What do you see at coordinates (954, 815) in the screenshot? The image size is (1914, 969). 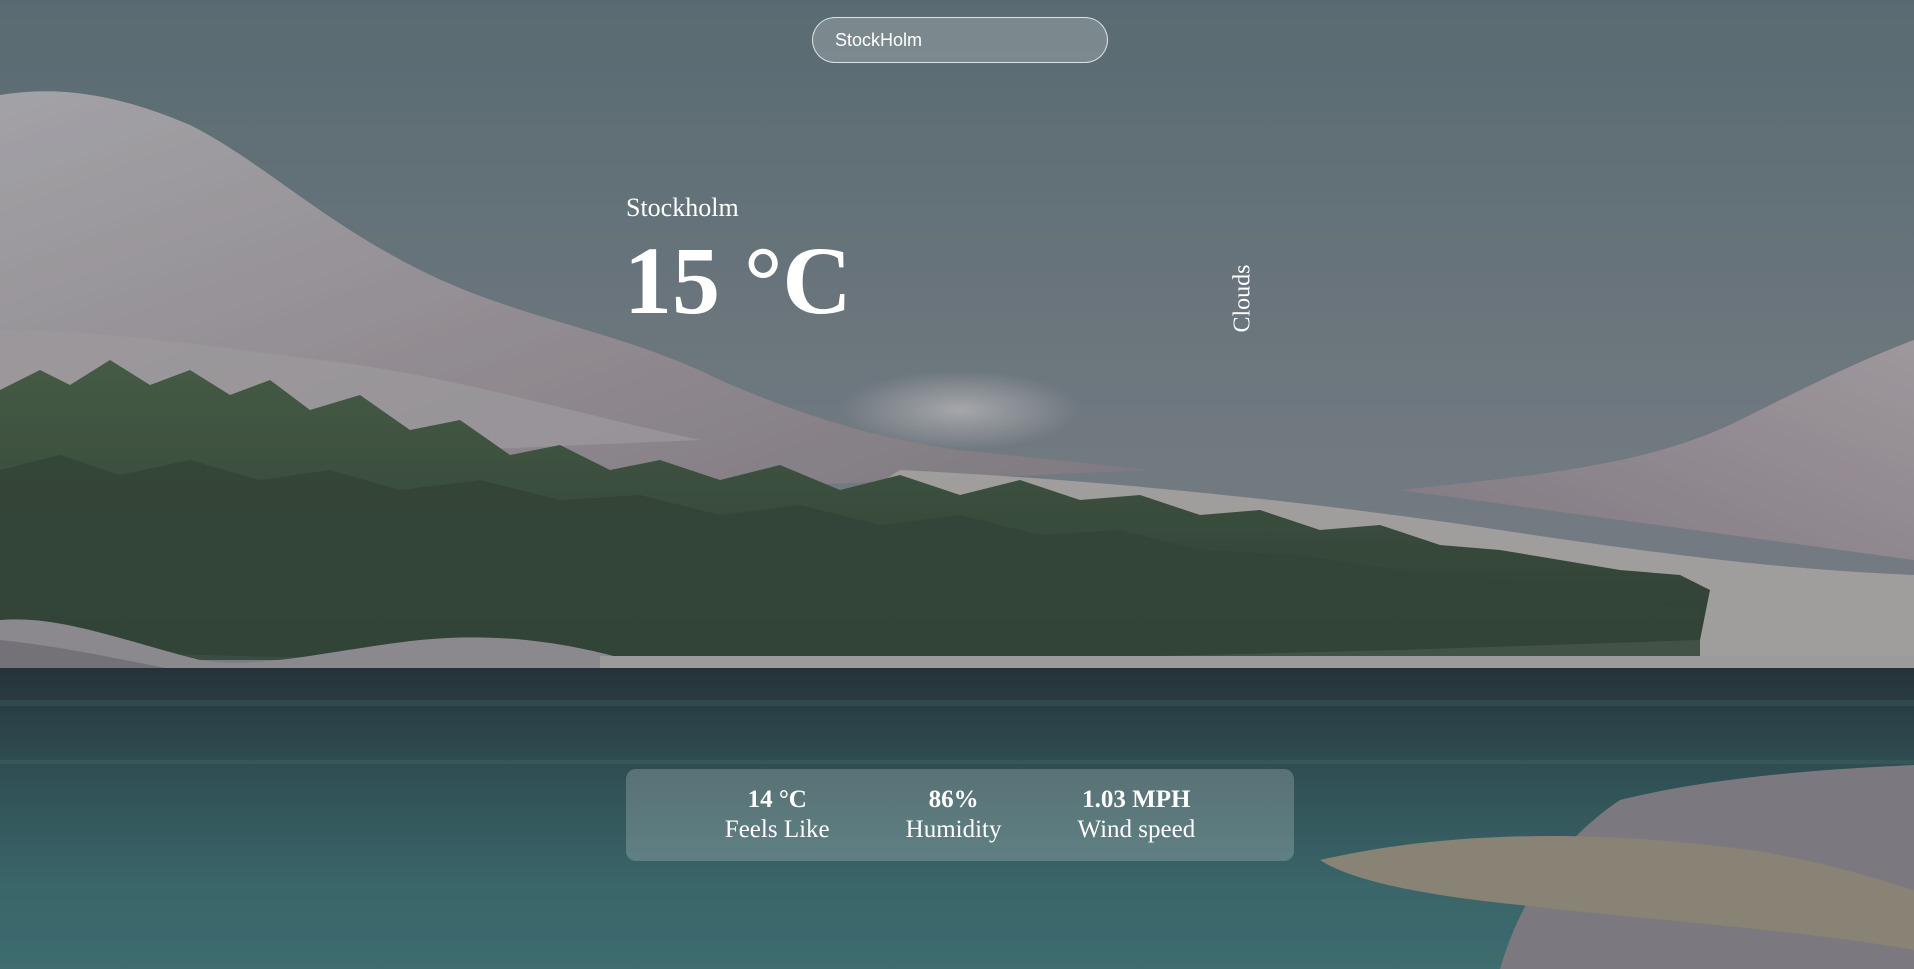 I see `humidity-stat: 86% Humidity` at bounding box center [954, 815].